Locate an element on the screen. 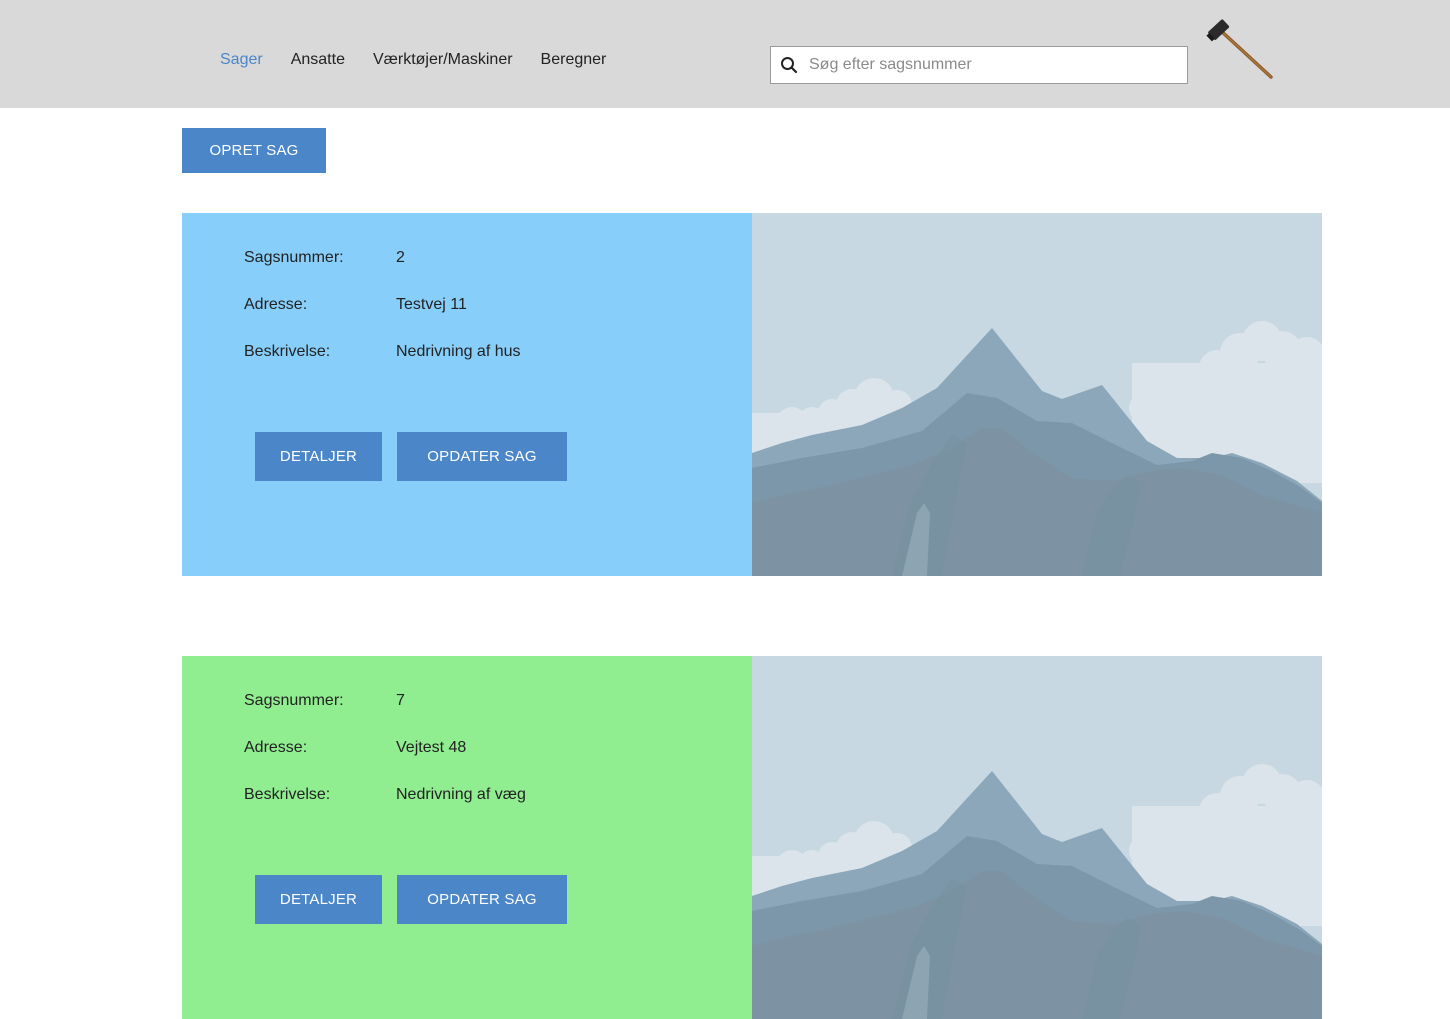 This screenshot has width=1450, height=1019. case-description-value: Nedrivning af væg is located at coordinates (461, 794).